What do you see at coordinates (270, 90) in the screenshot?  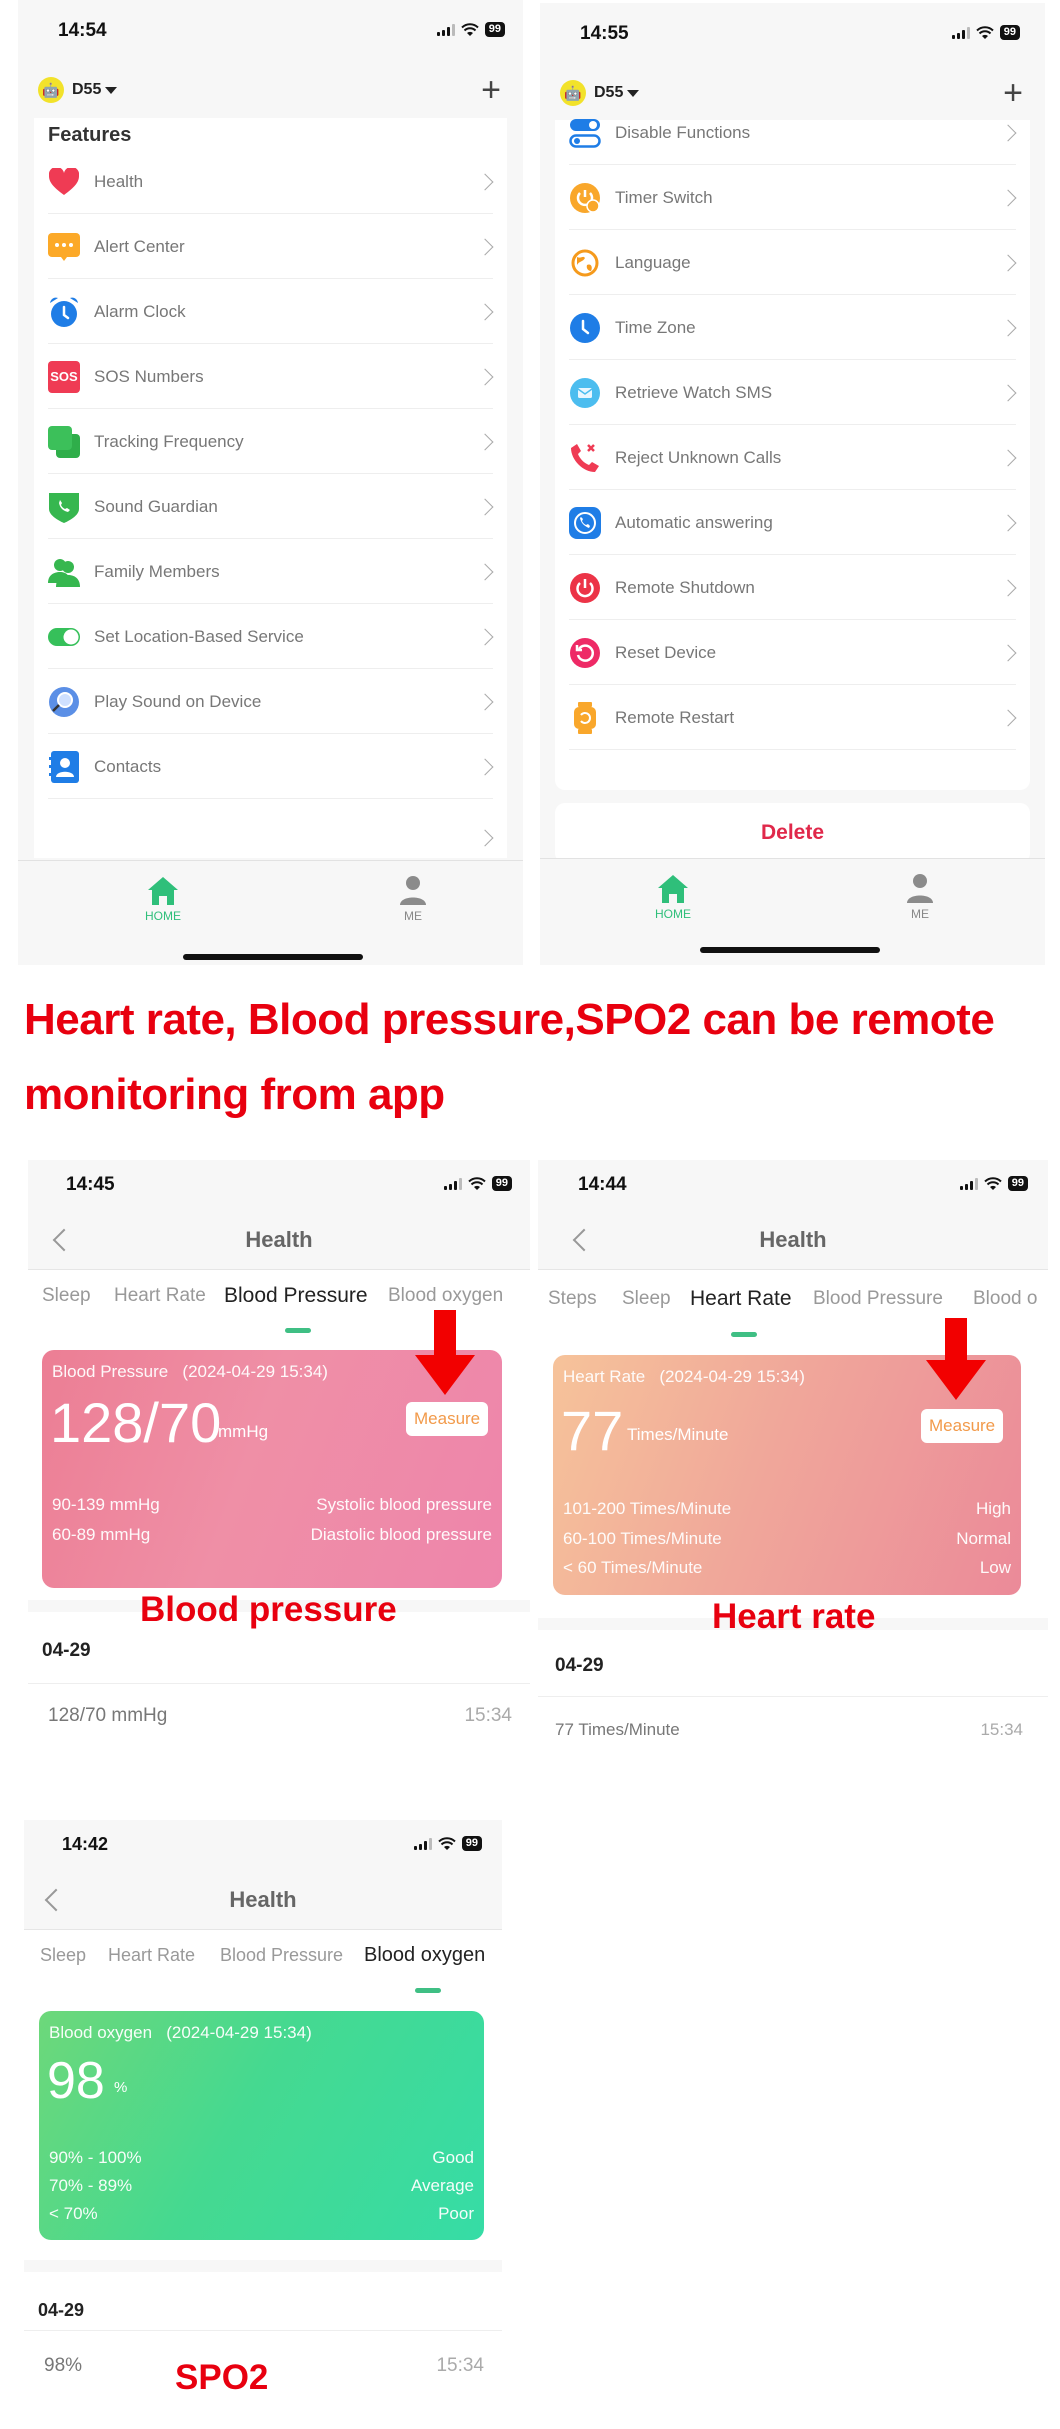 I see `device-header: 🤖 D55 +` at bounding box center [270, 90].